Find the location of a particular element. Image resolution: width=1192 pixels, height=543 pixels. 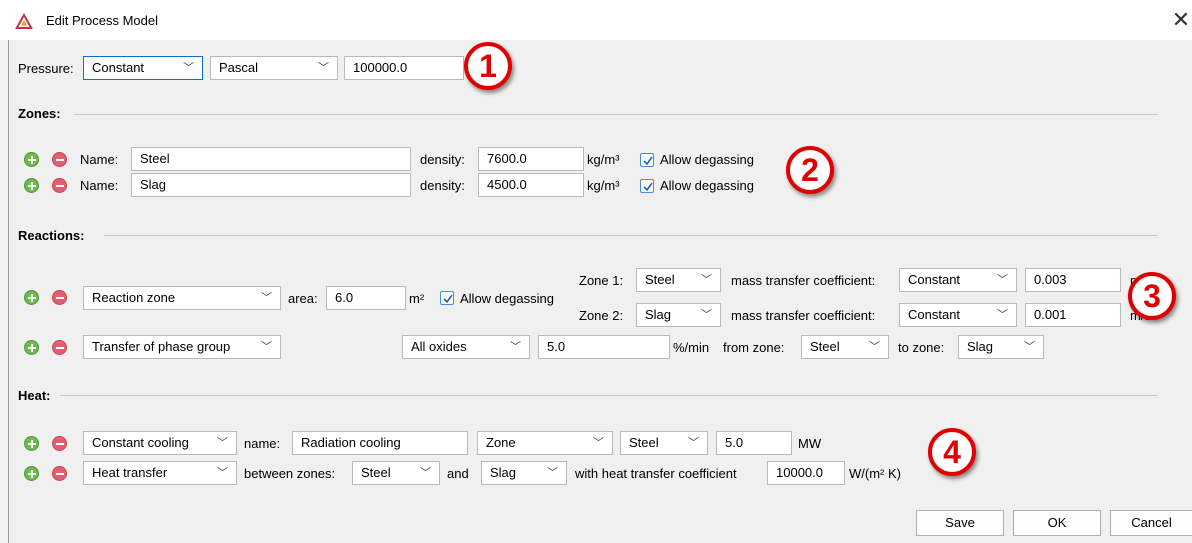

zone1-label: Zone 1: is located at coordinates (601, 280).